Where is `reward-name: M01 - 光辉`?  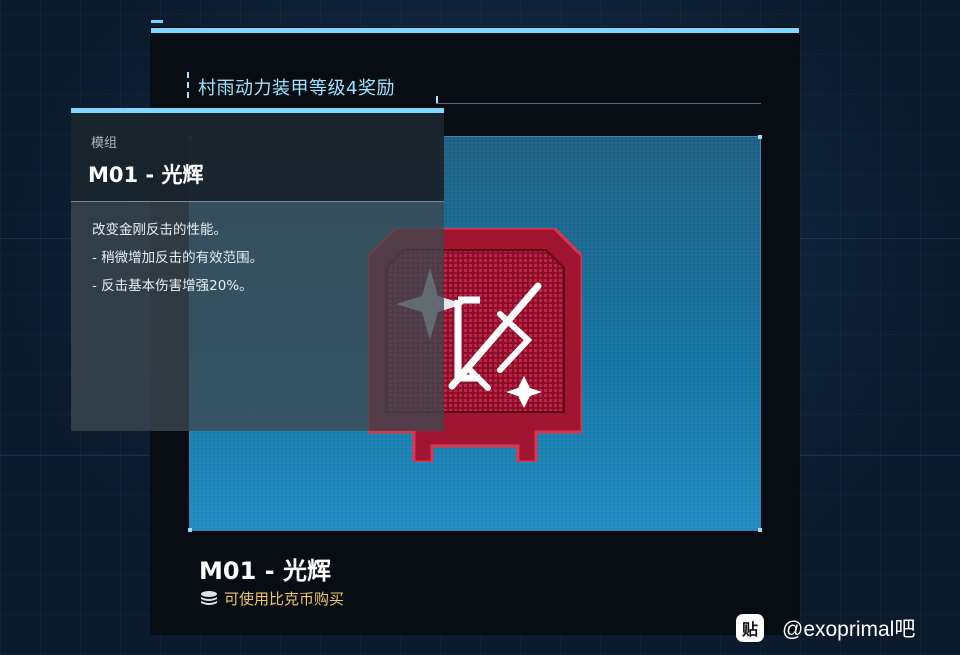
reward-name: M01 - 光辉 is located at coordinates (265, 571).